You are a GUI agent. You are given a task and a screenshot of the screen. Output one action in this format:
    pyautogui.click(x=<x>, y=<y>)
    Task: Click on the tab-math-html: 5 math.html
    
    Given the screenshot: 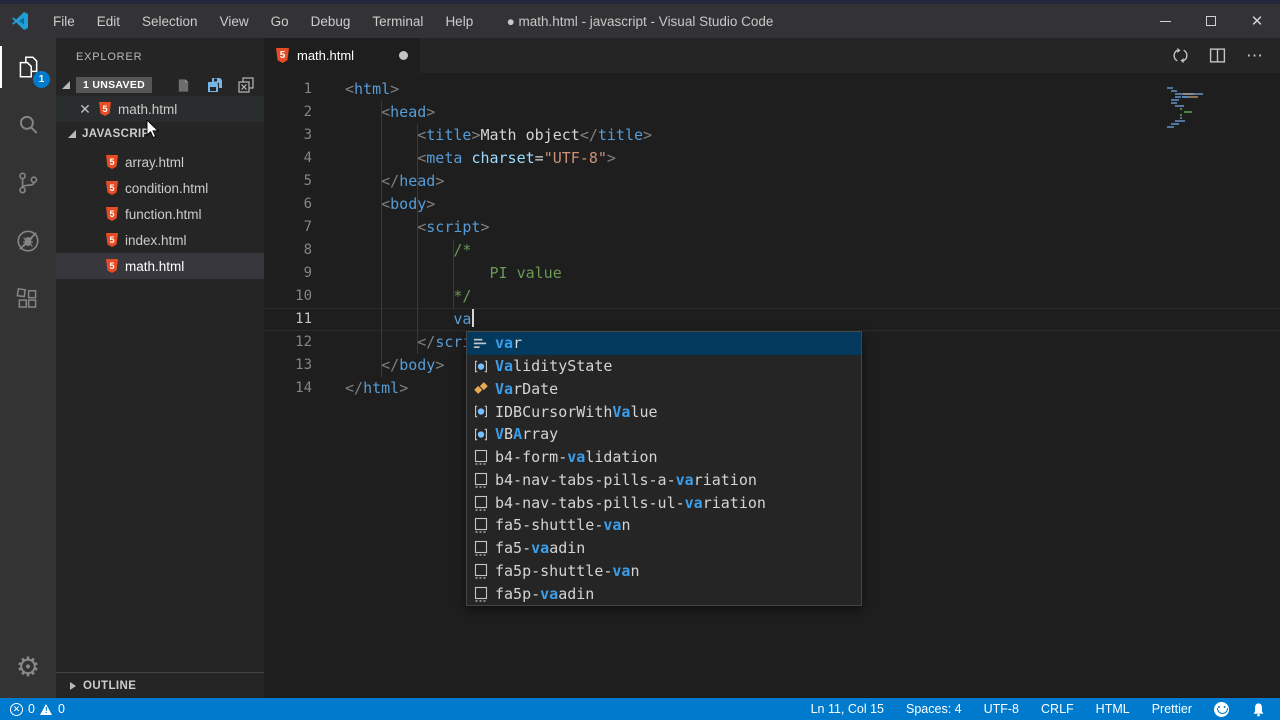 What is the action you would take?
    pyautogui.click(x=342, y=55)
    